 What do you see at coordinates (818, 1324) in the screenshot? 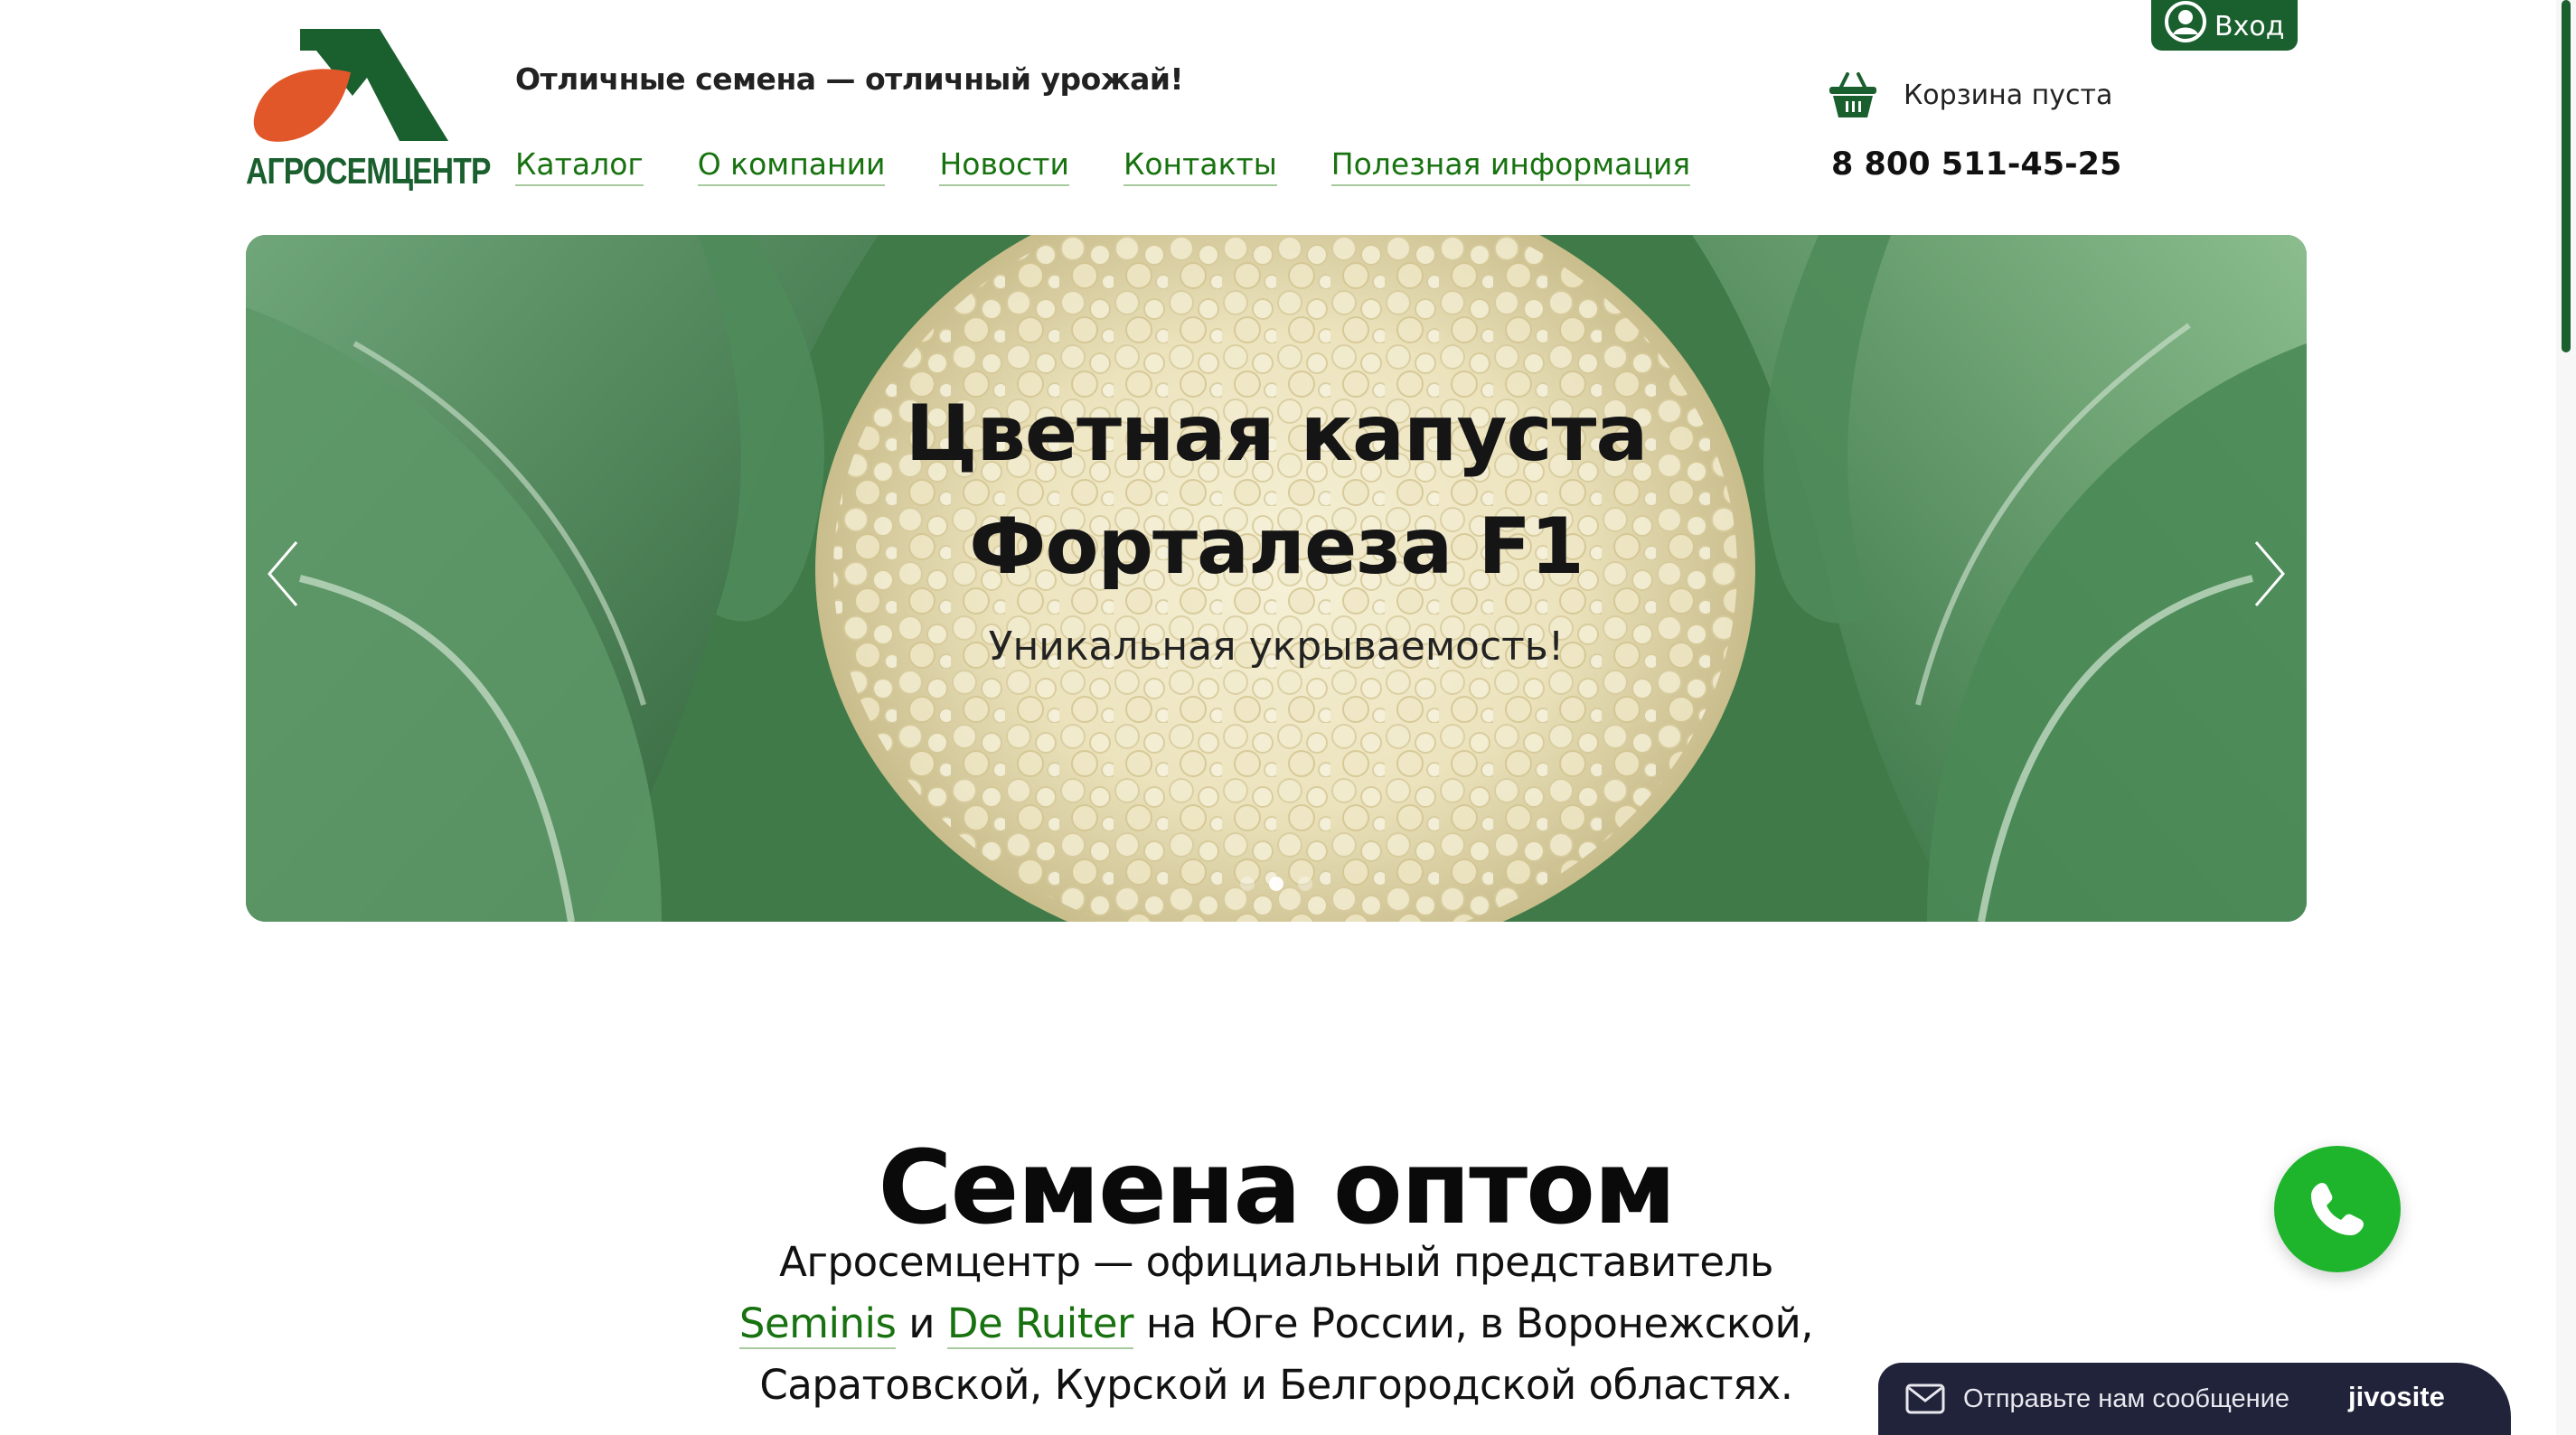
I see `seminis-link: Seminis` at bounding box center [818, 1324].